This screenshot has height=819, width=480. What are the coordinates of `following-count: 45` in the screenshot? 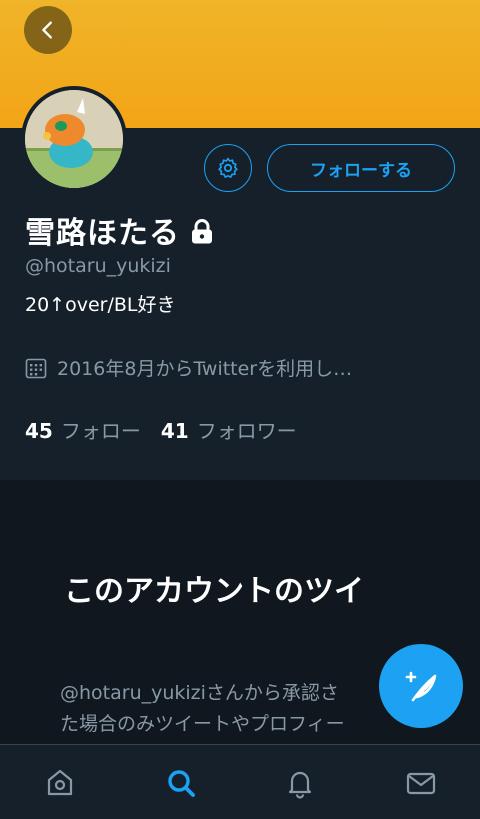 It's located at (39, 431).